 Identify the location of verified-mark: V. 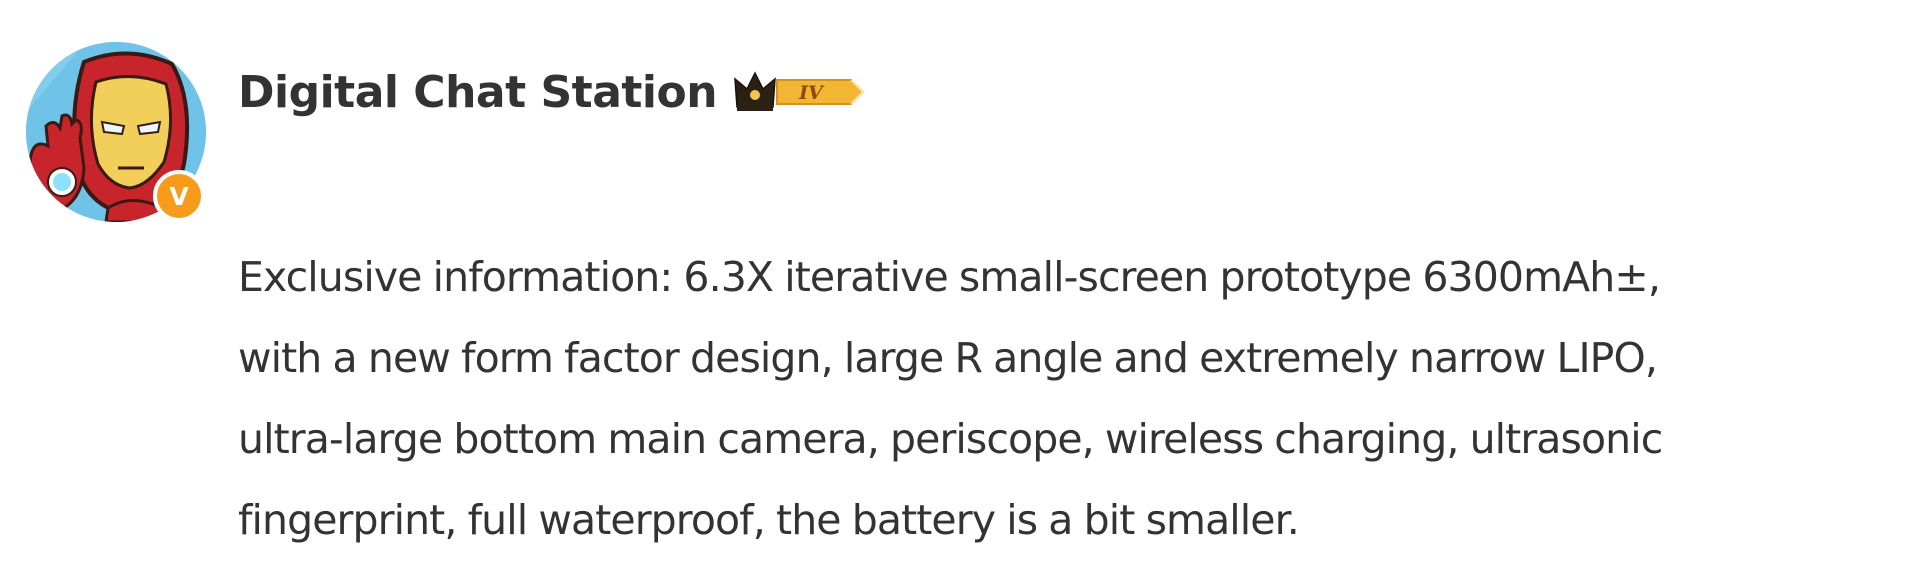
(179, 196).